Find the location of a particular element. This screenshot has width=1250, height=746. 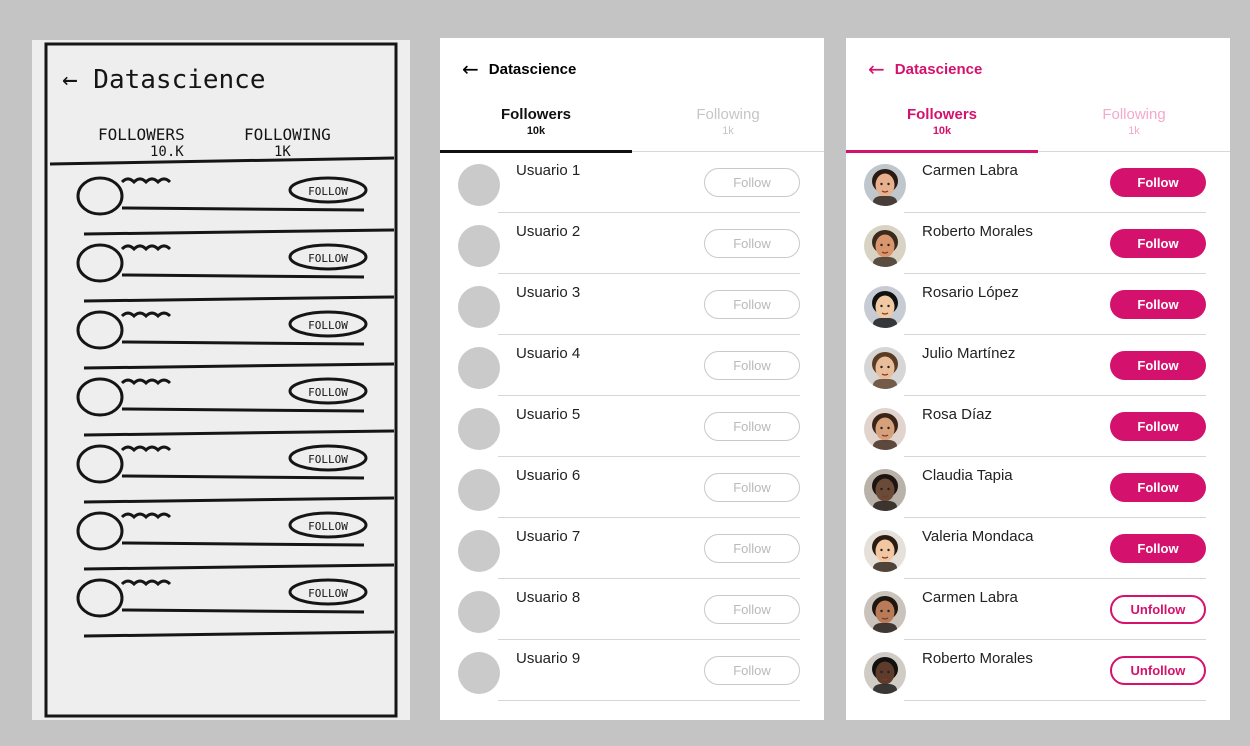

list-item: Usuario 8 Follow is located at coordinates (632, 609).